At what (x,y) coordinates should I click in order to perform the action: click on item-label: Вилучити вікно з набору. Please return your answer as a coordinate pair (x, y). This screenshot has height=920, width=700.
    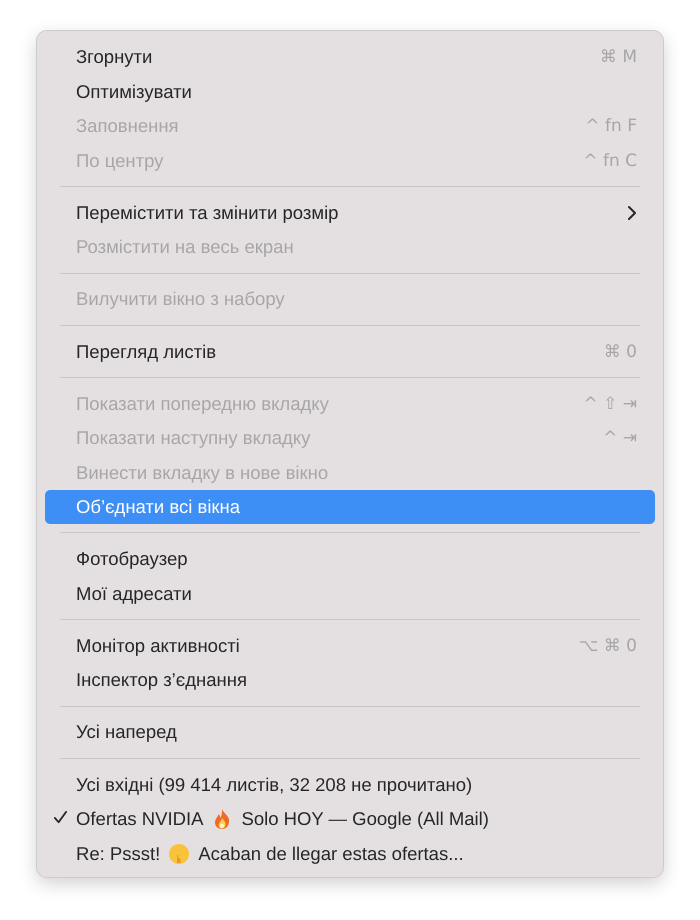
    Looking at the image, I should click on (180, 299).